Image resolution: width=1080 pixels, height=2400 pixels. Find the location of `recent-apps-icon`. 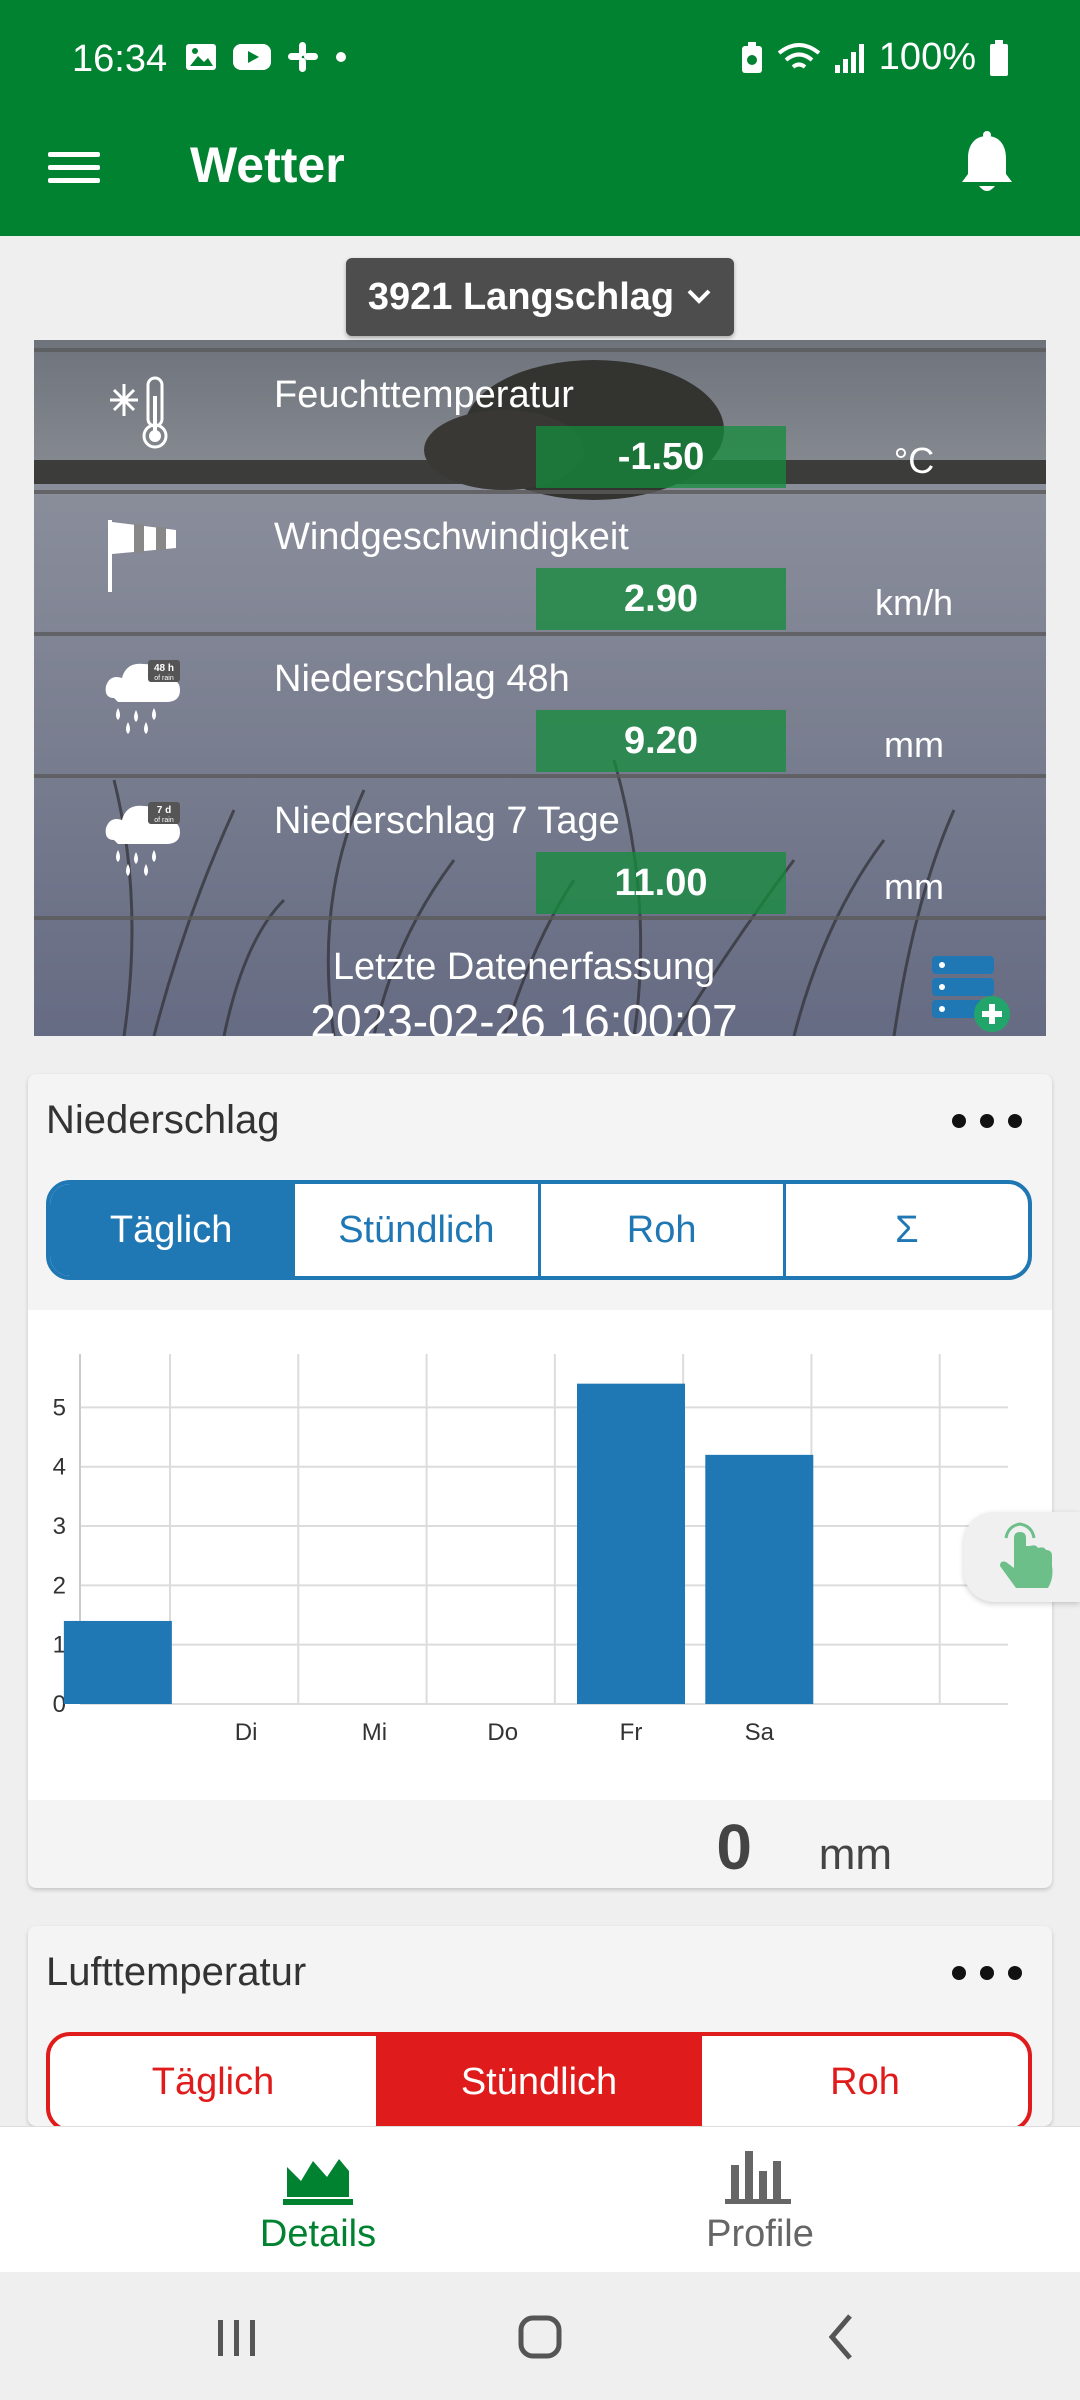

recent-apps-icon is located at coordinates (237, 2337).